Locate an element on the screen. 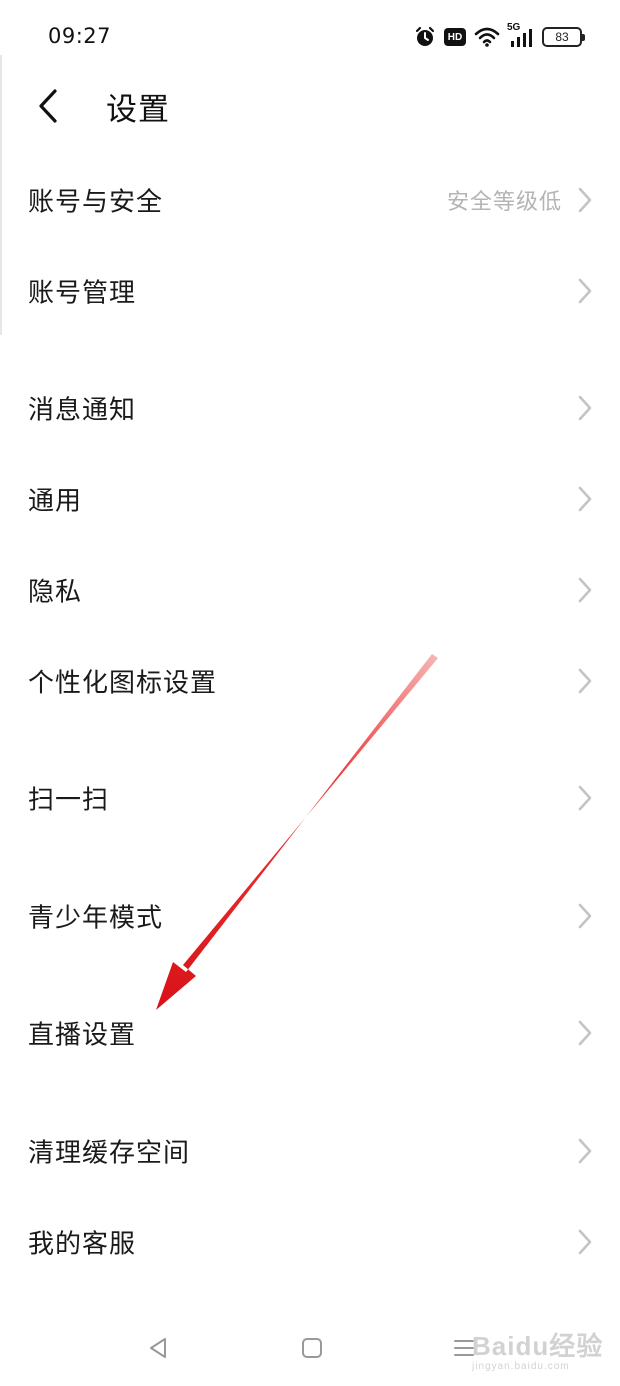 This screenshot has height=1386, width=620. settings-item-label: 个性化图标设置 is located at coordinates (123, 683).